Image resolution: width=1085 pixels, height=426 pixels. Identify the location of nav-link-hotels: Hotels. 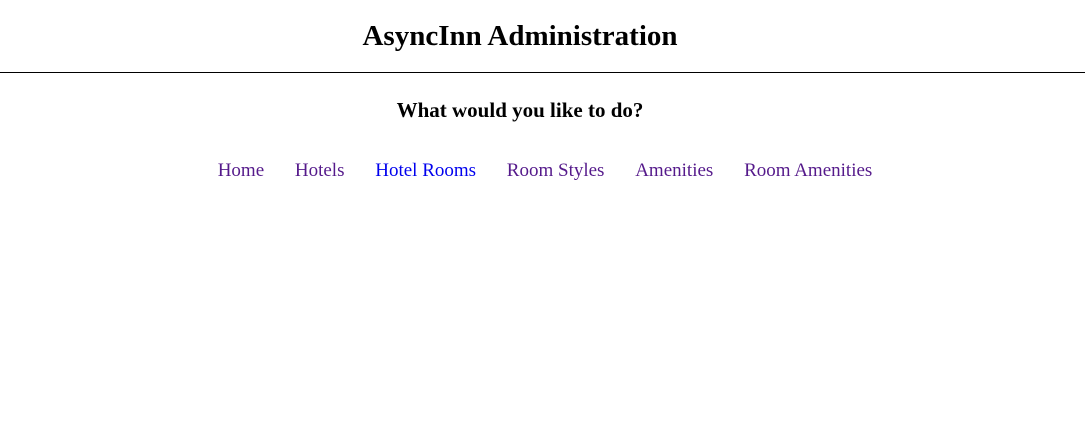
(320, 171).